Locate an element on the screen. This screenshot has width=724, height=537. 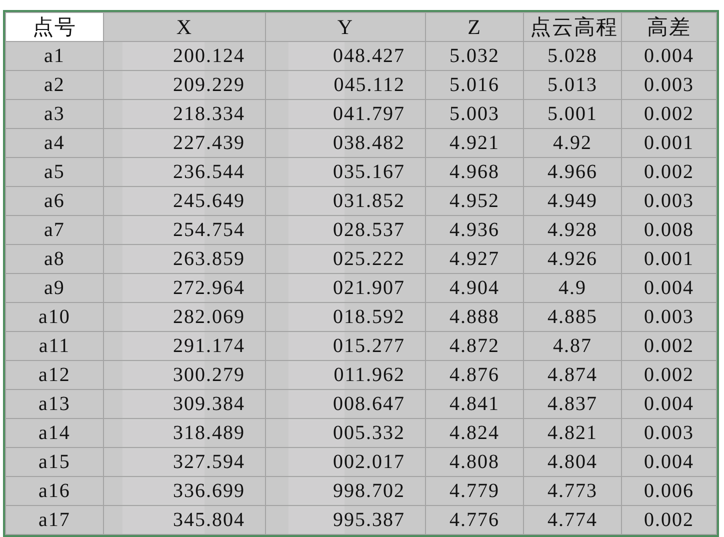
table-cell: 4.888 is located at coordinates (475, 317).